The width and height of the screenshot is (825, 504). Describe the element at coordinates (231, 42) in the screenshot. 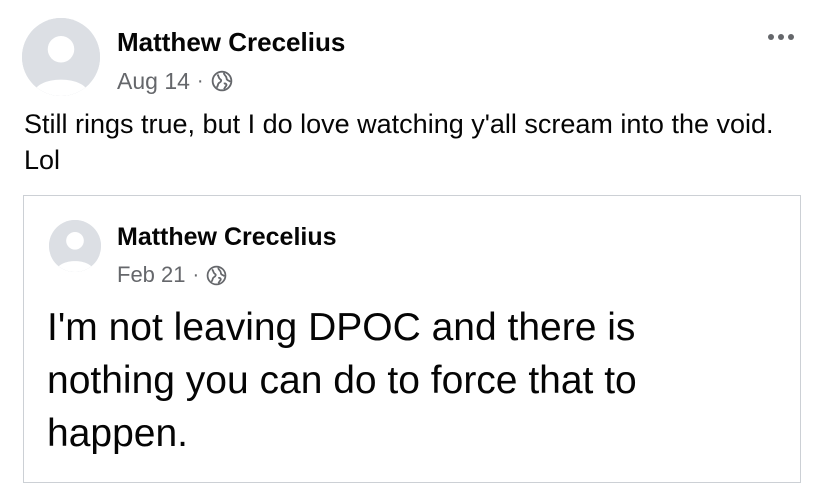

I see `author-name: Matthew Crecelius` at that location.